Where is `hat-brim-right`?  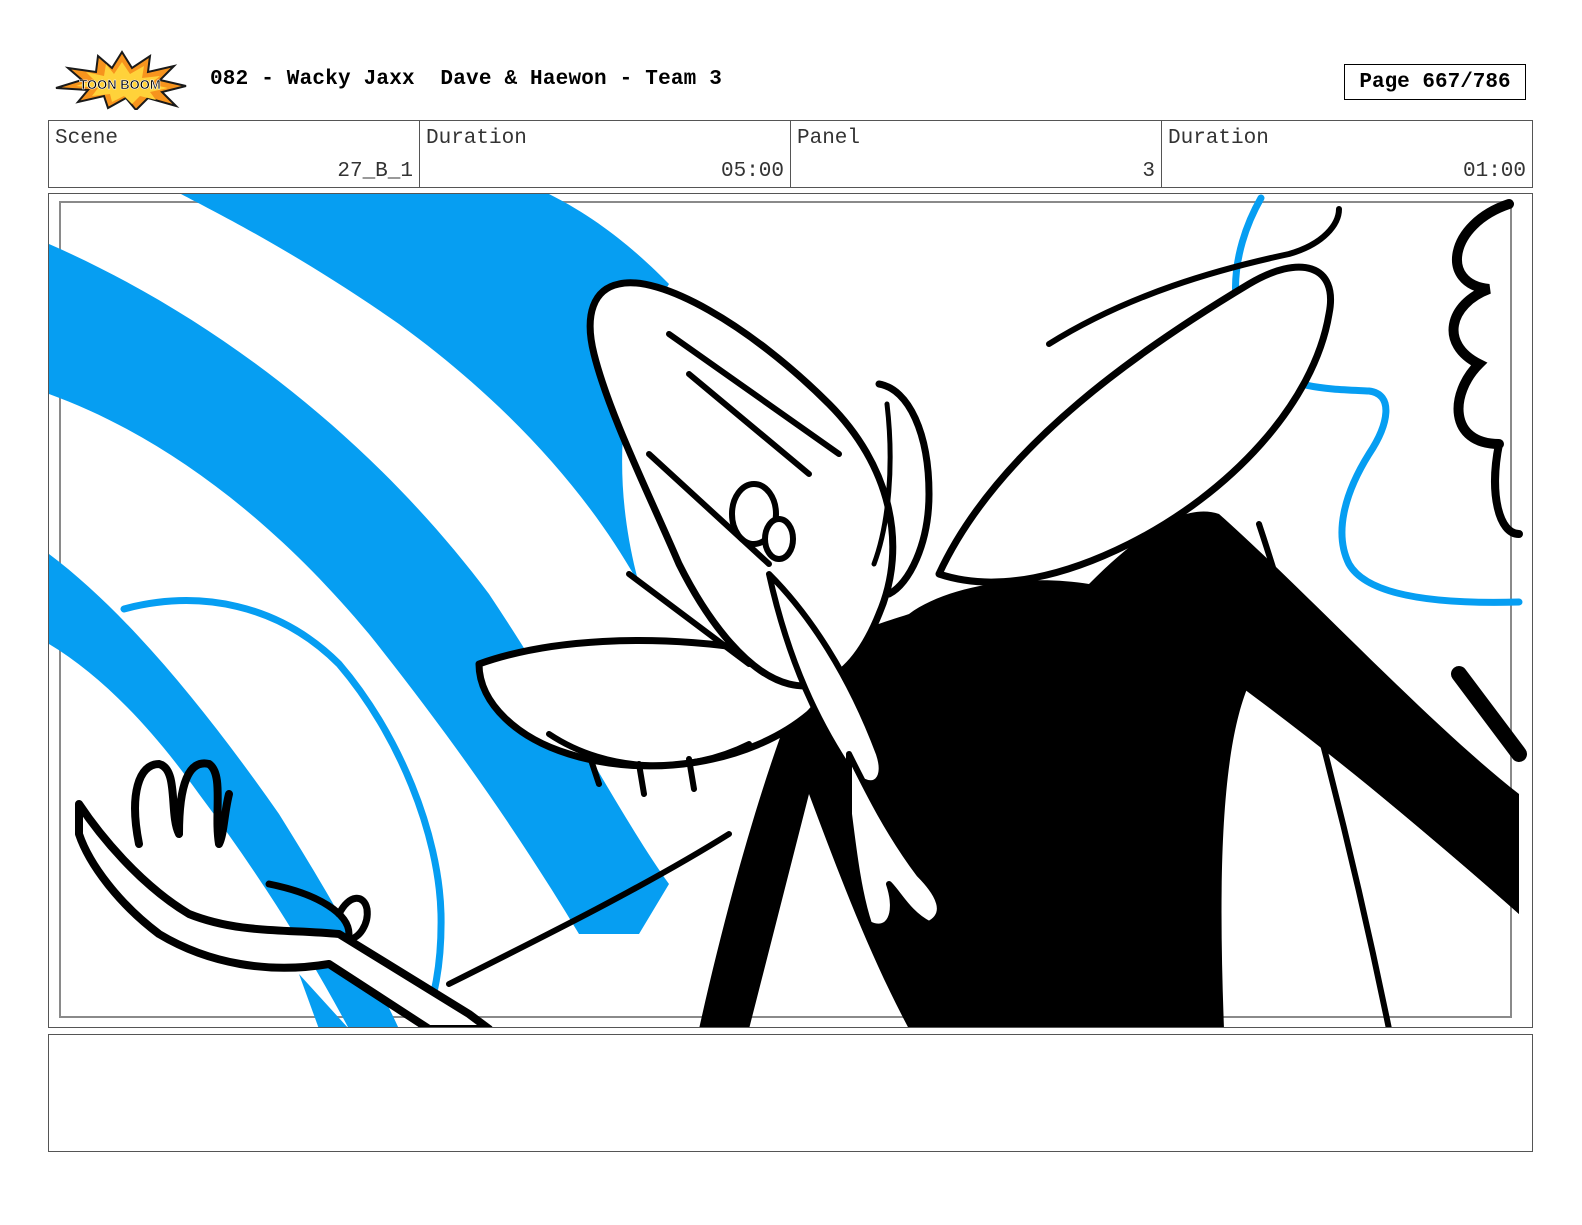
hat-brim-right is located at coordinates (1134, 424).